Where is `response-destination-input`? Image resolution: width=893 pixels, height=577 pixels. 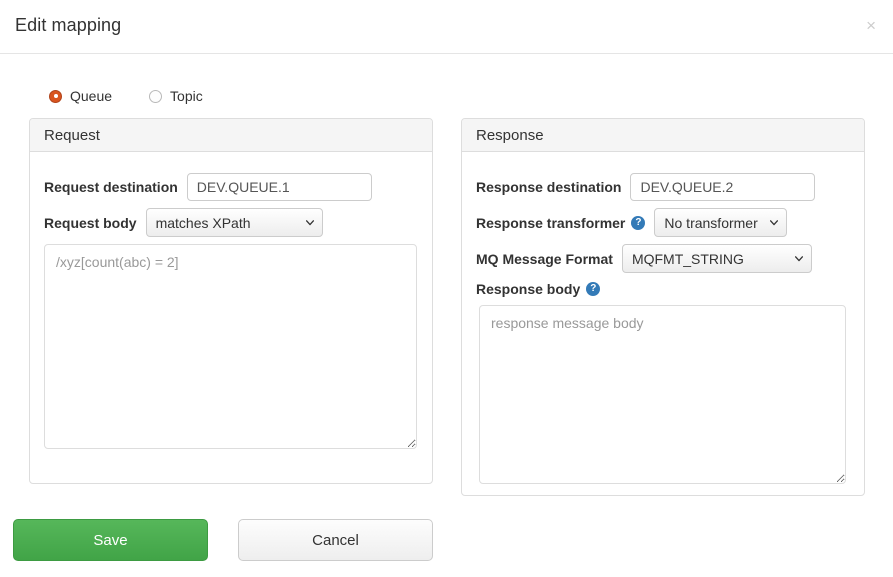
response-destination-input is located at coordinates (723, 187).